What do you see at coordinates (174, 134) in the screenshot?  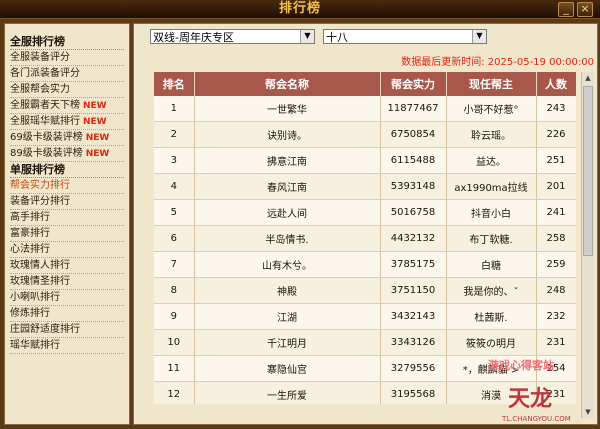 I see `rank-cell: 2` at bounding box center [174, 134].